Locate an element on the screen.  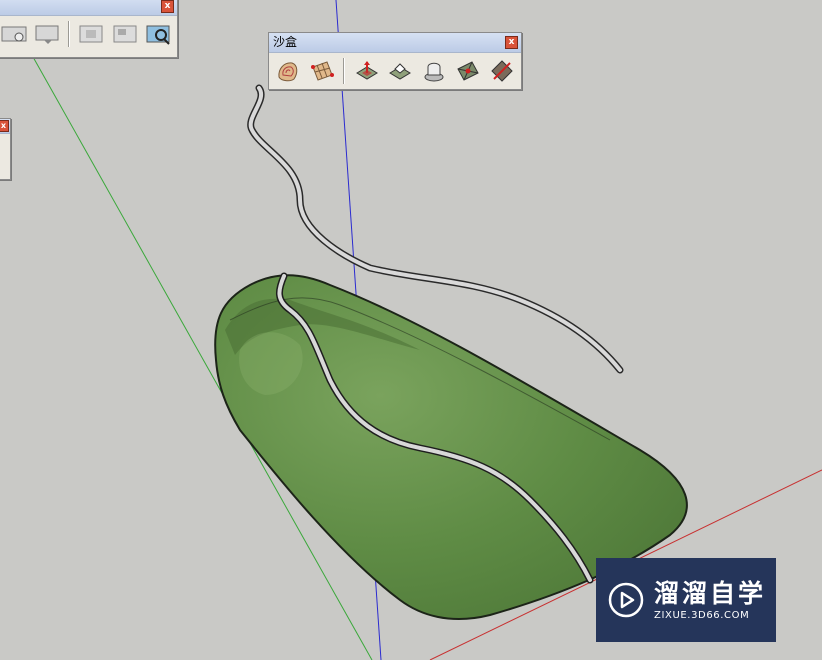
watermark-logo: 溜溜自学 ZIXUE.3D66.COM is located at coordinates (686, 600).